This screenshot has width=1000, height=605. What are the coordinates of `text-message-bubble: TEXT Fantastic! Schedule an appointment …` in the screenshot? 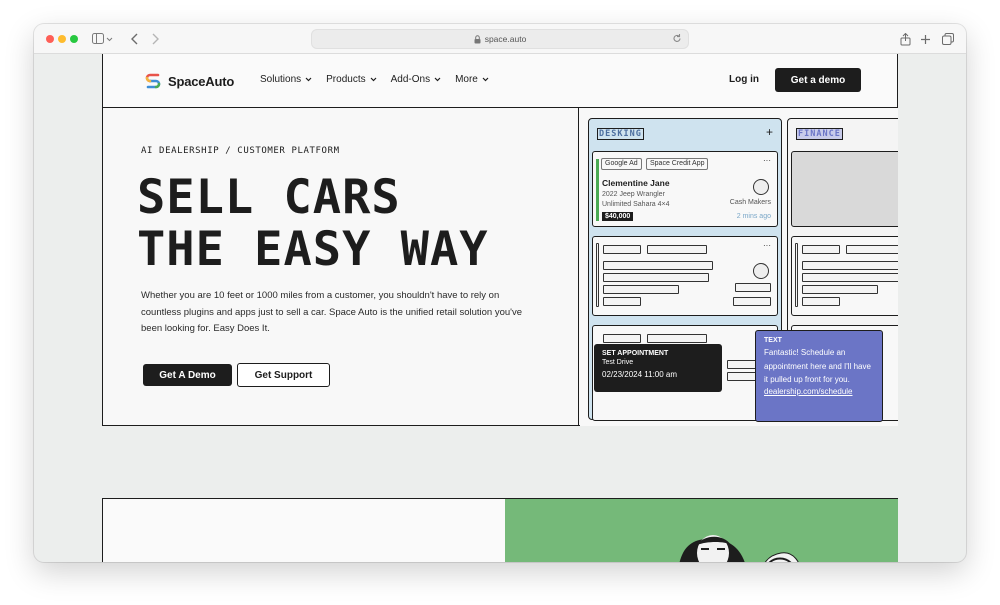 It's located at (819, 376).